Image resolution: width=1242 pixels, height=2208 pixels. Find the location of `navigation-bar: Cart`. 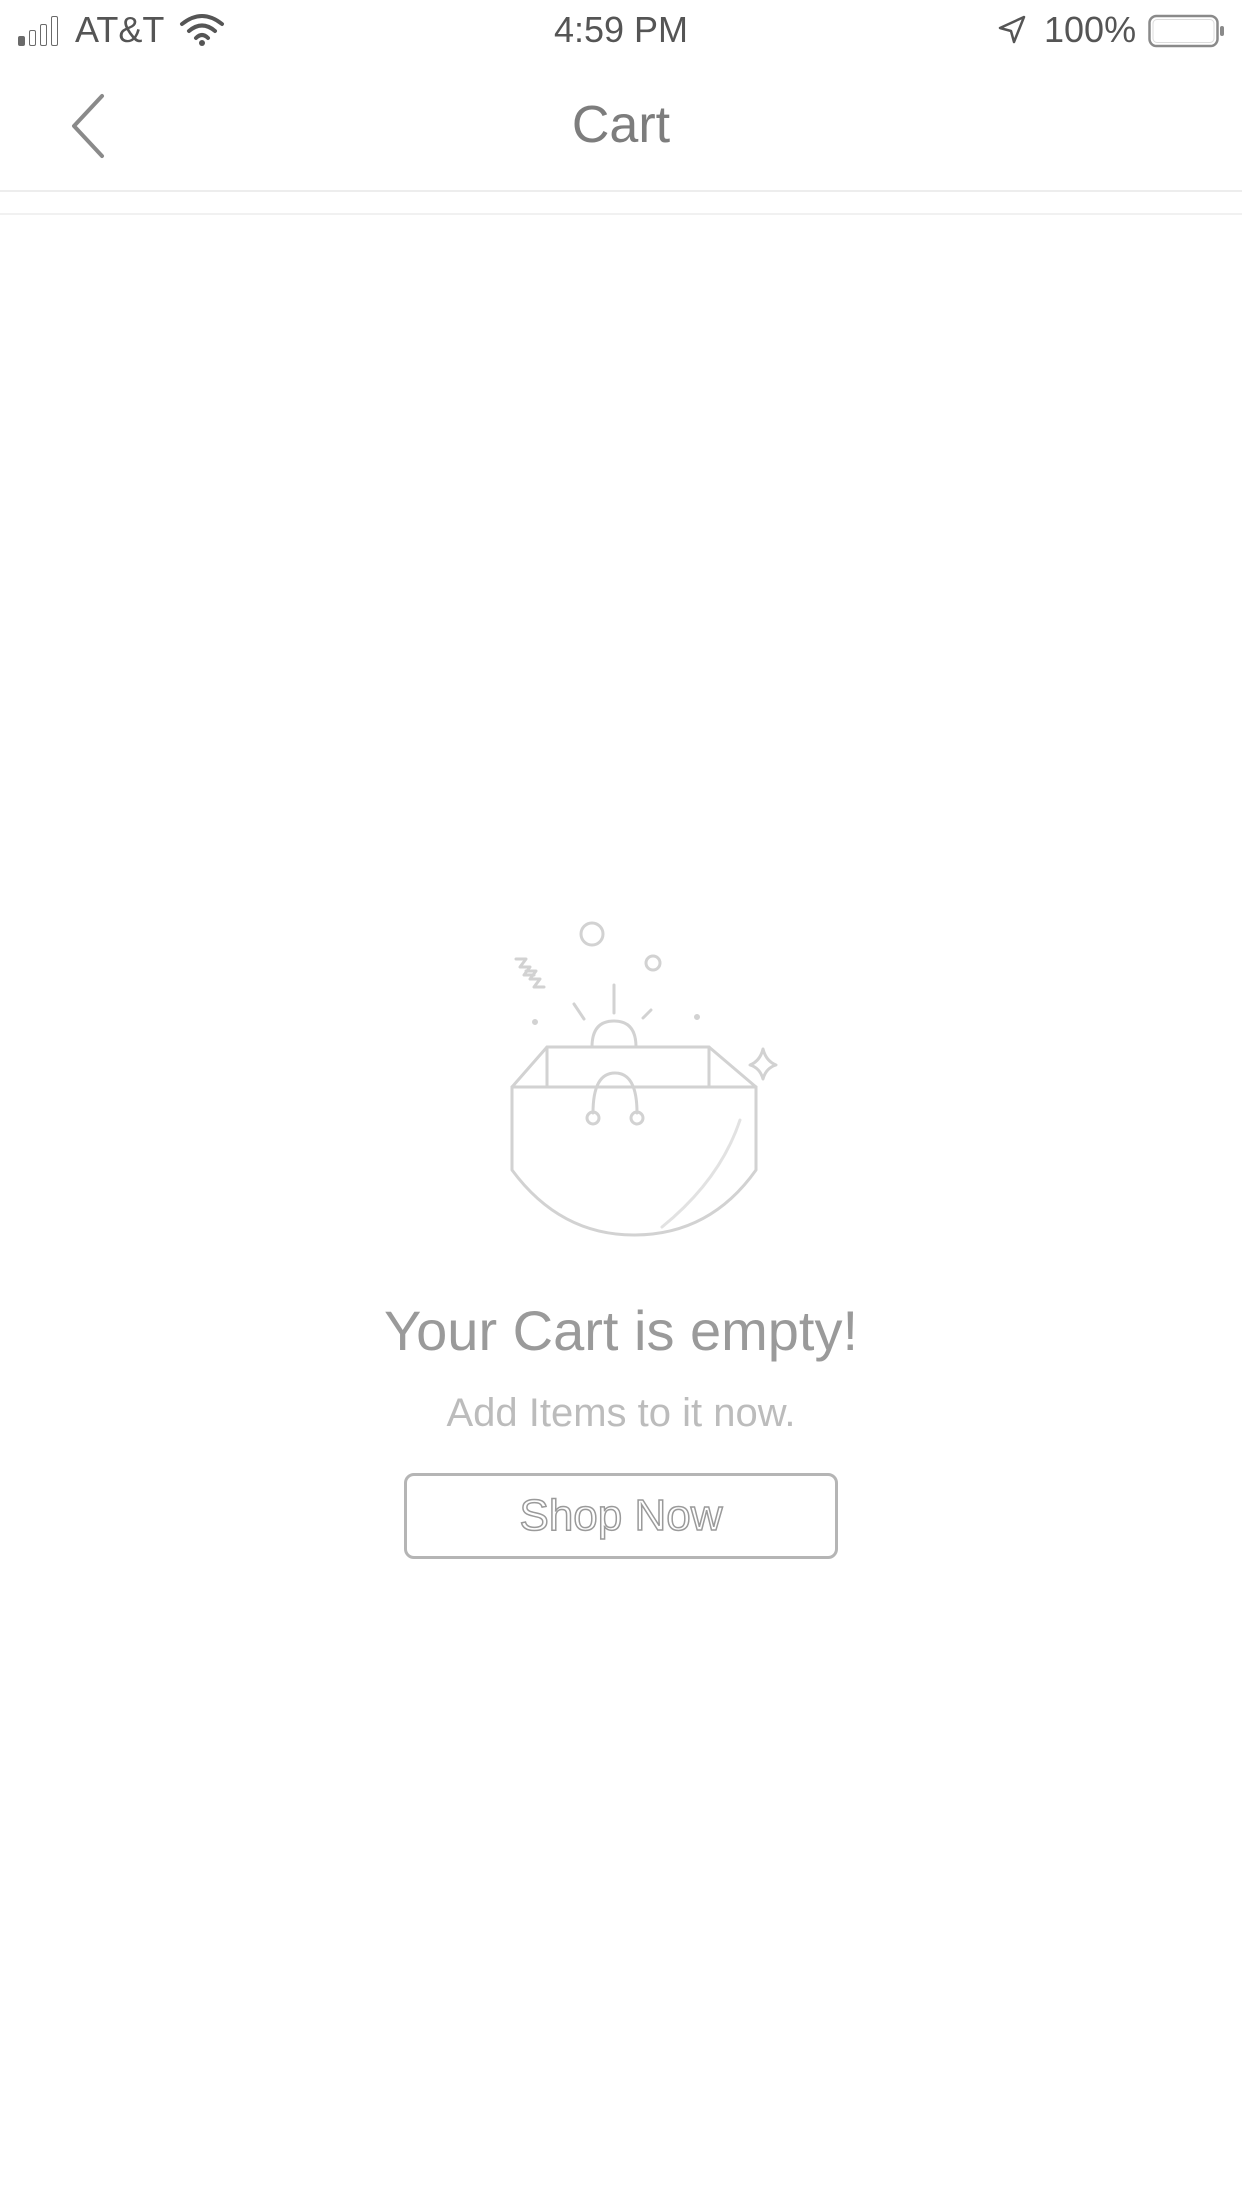

navigation-bar: Cart is located at coordinates (621, 126).